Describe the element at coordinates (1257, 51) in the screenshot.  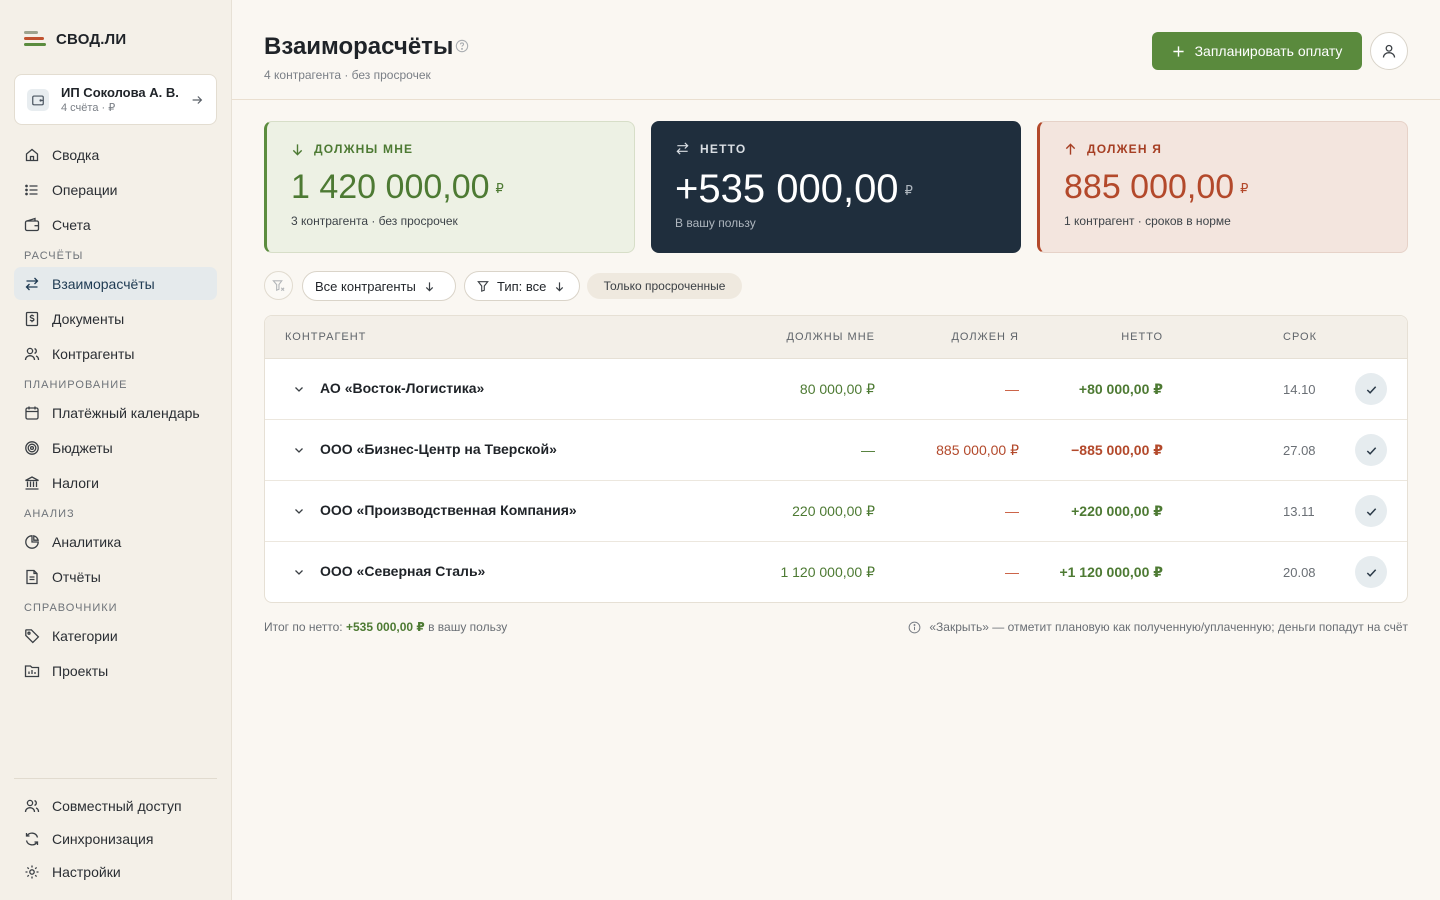
I see `plan-payment-button: Запланировать оплату` at that location.